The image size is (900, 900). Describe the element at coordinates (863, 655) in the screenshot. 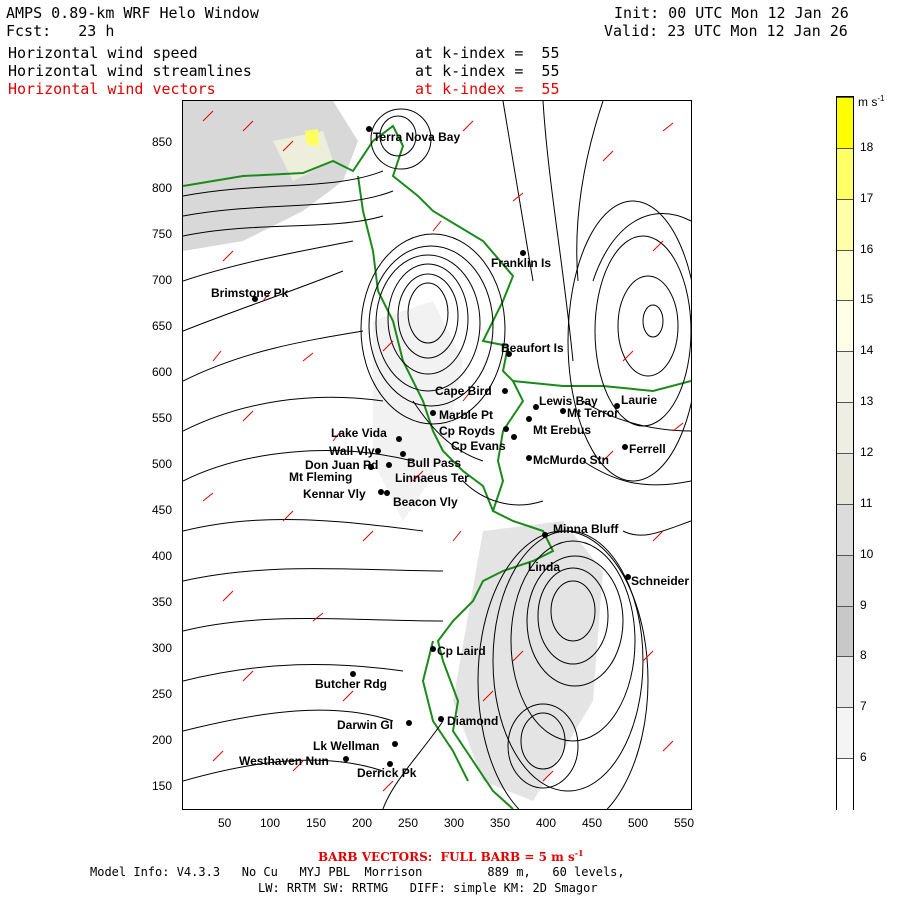

I see `colorbar-label: 8` at that location.